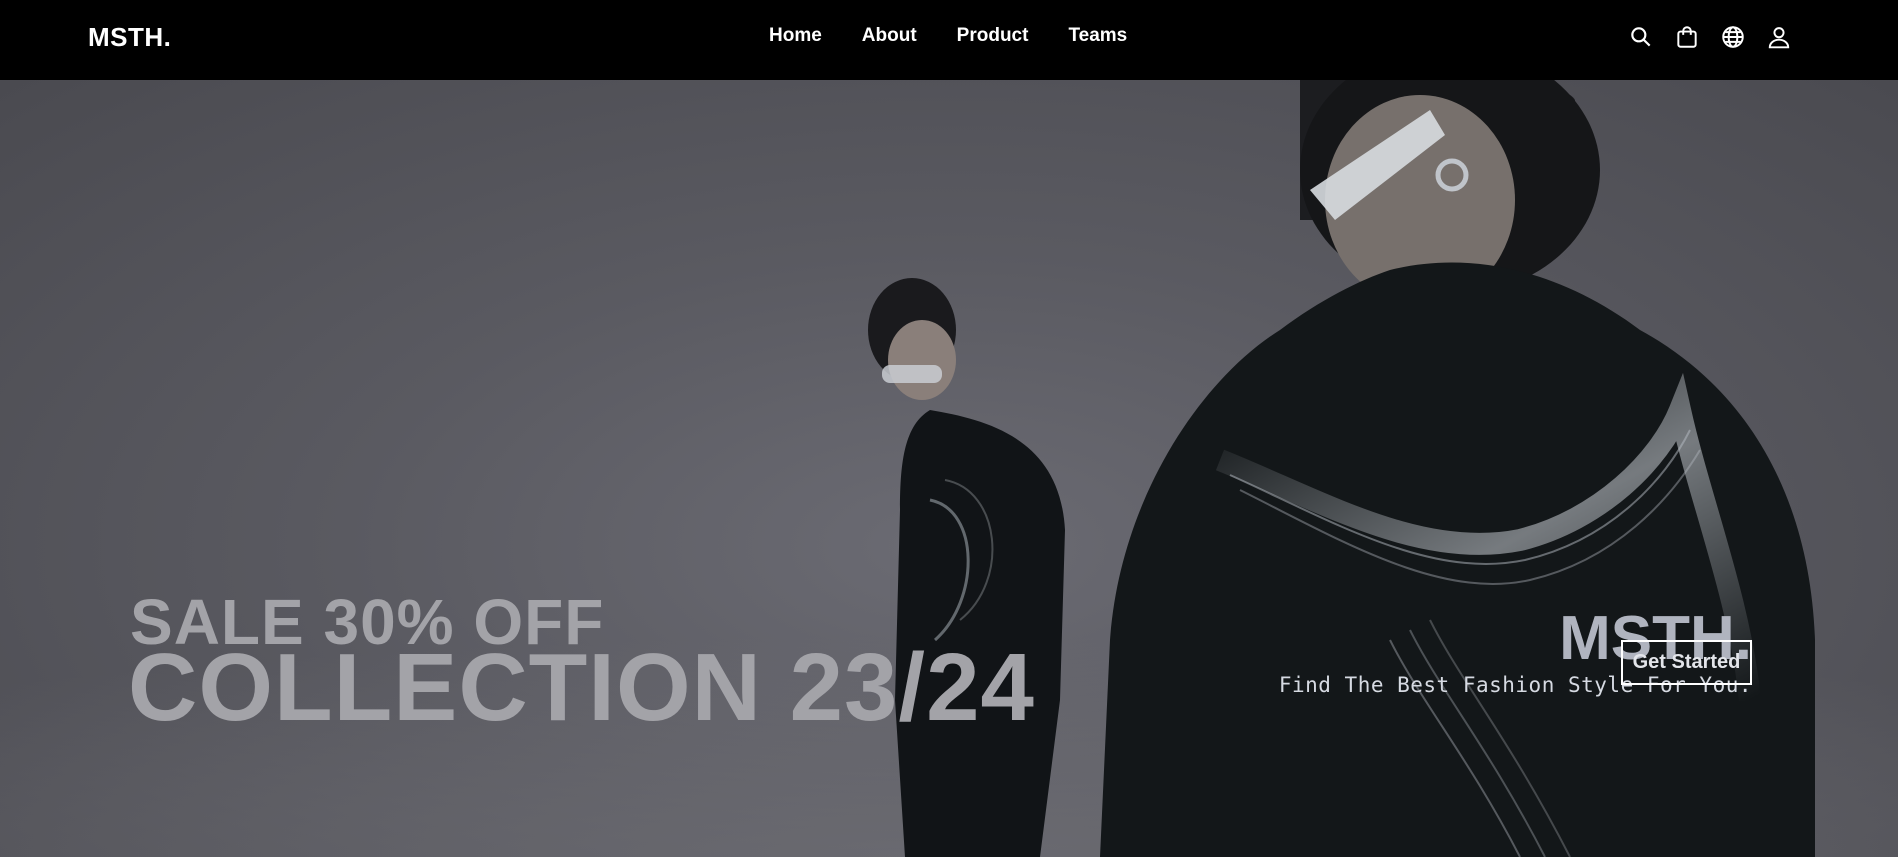 The image size is (1898, 857). What do you see at coordinates (1733, 37) in the screenshot?
I see `globe-icon` at bounding box center [1733, 37].